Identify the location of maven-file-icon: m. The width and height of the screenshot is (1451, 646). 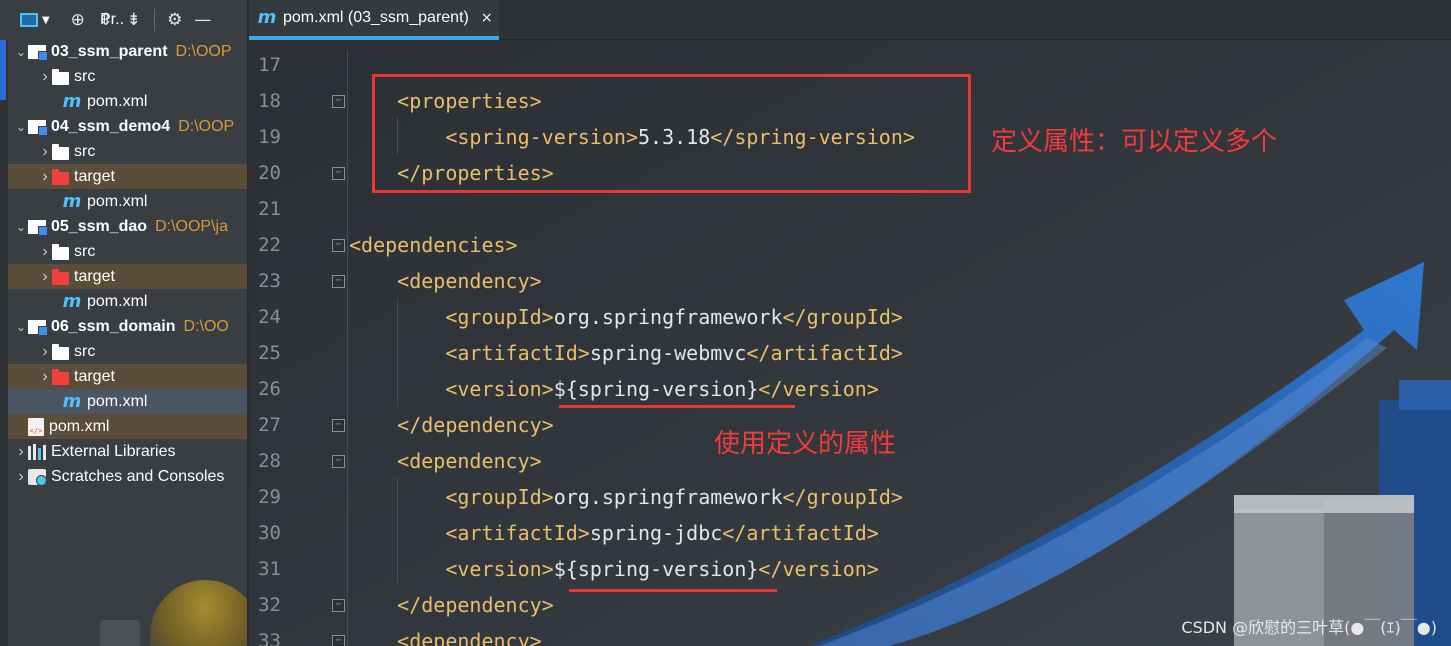
(72, 201).